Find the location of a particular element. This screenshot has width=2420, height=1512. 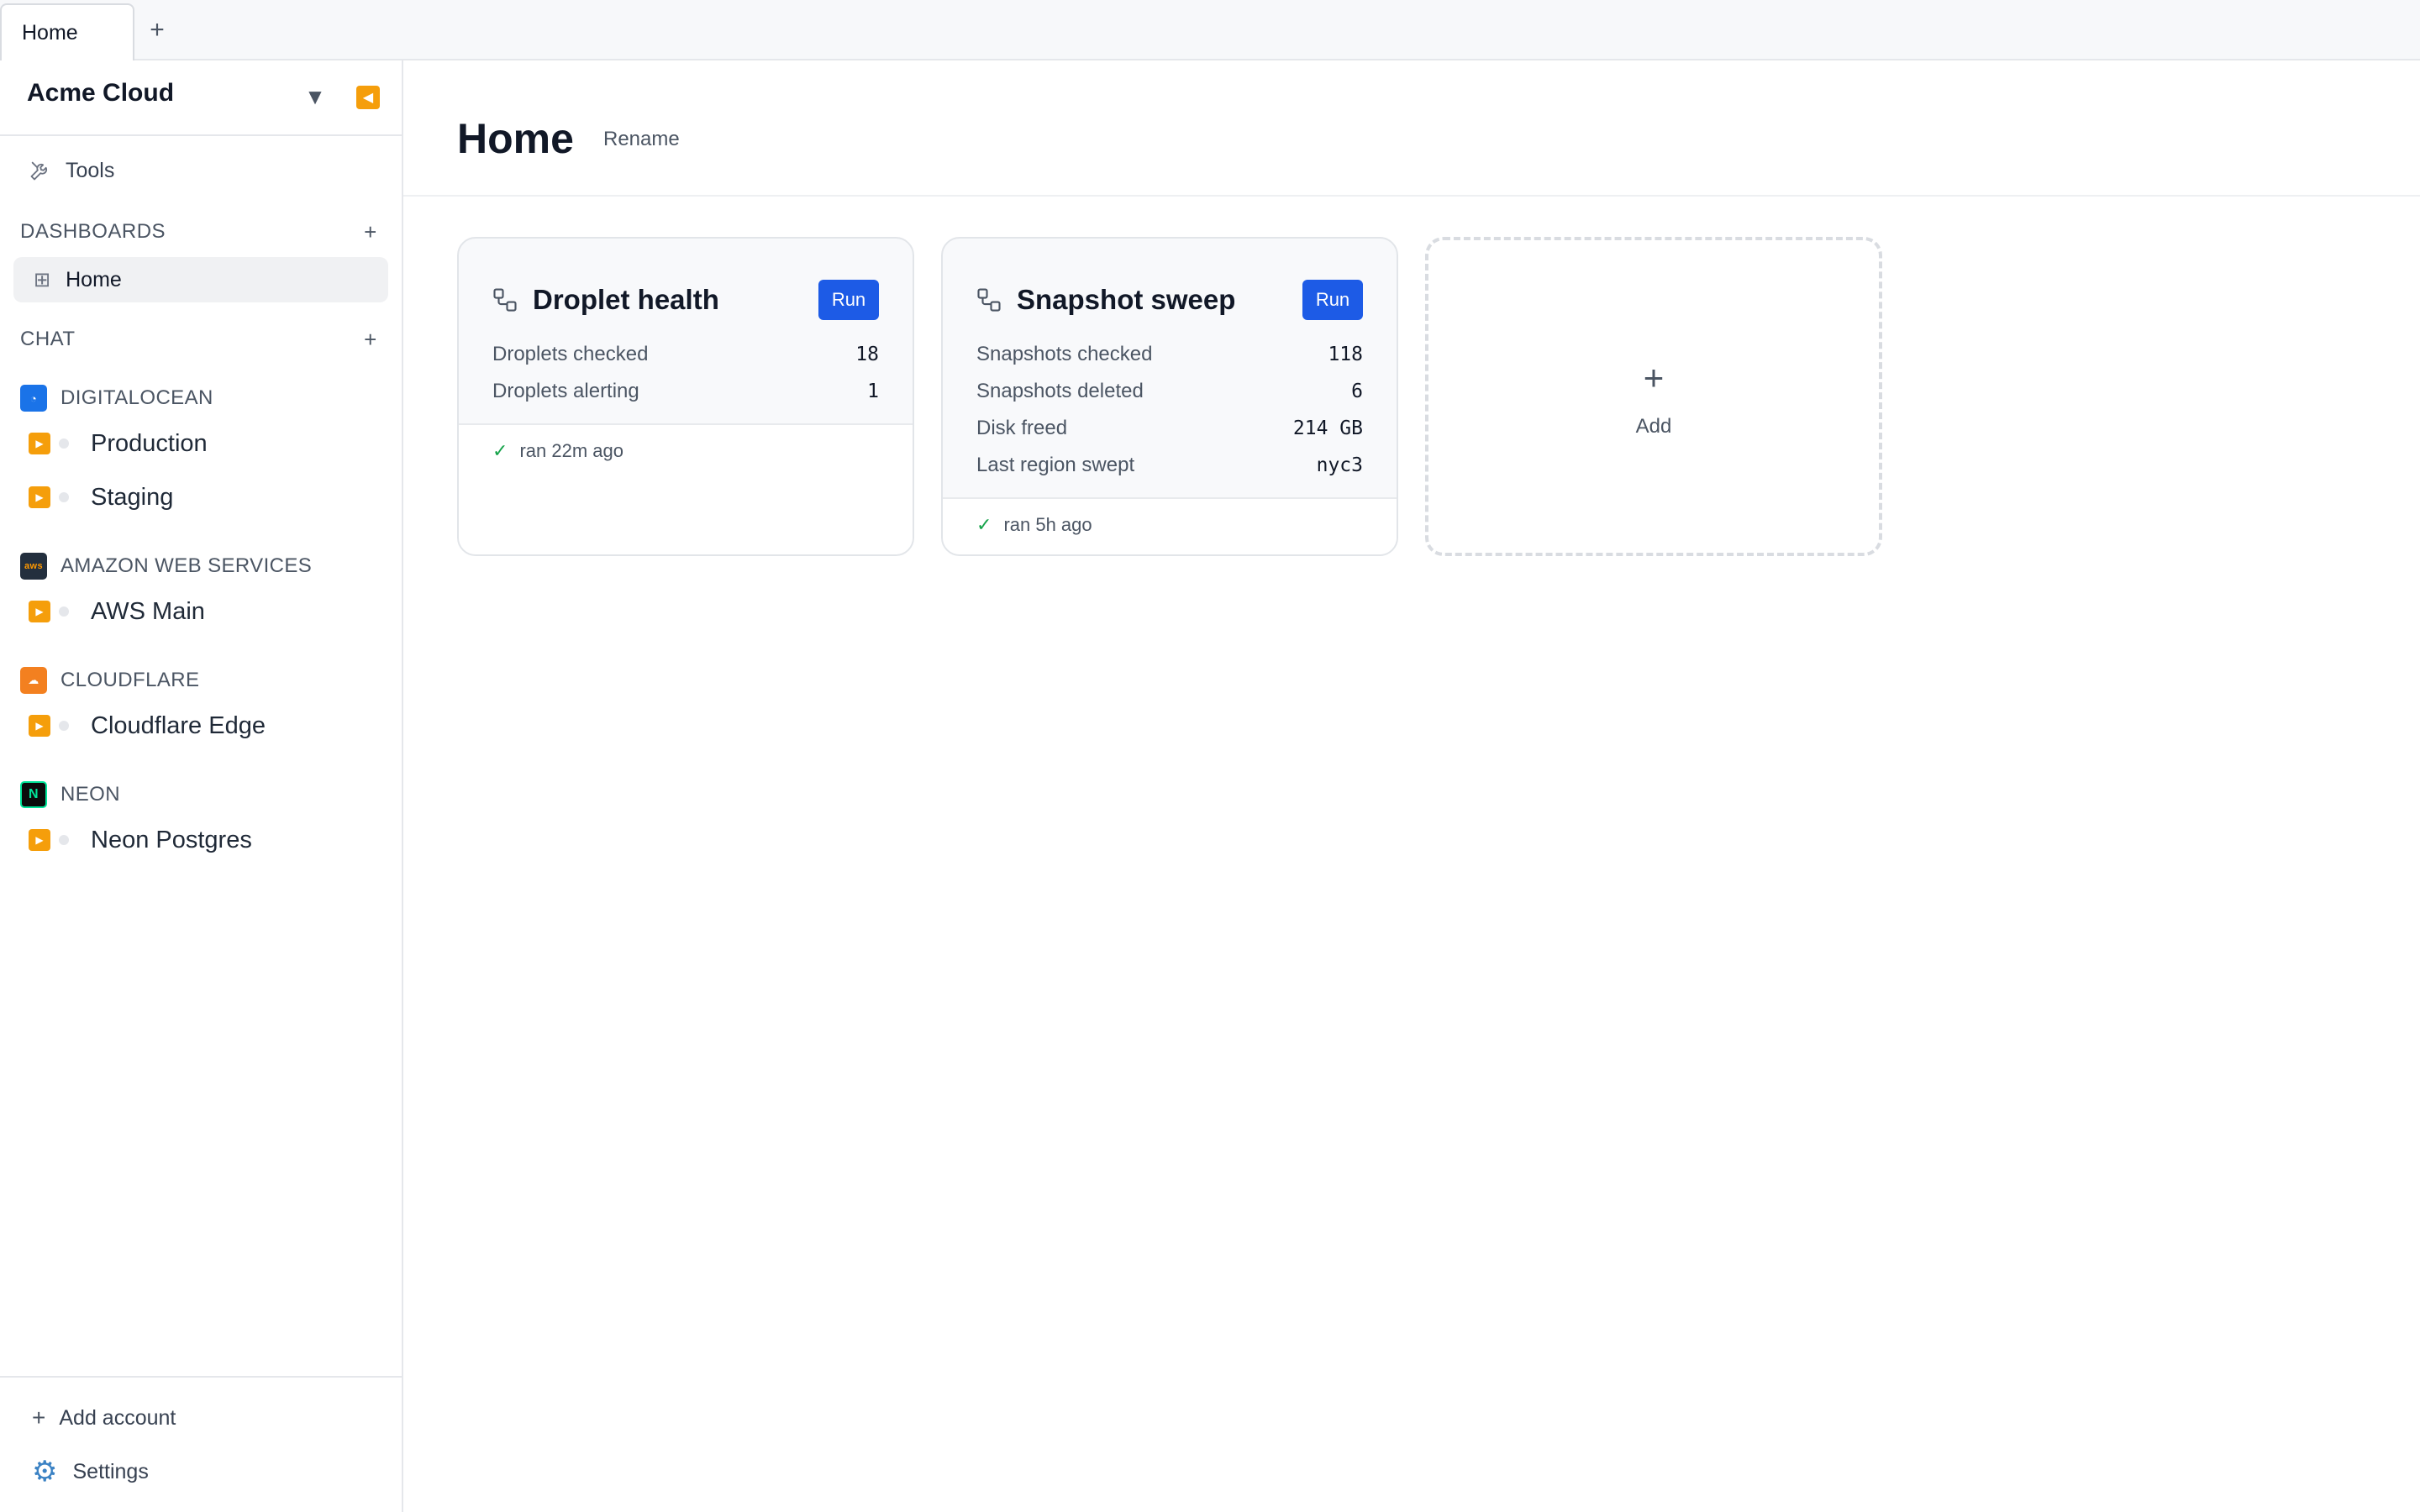

chat-item-staging: ▶ Staging is located at coordinates (101, 497).